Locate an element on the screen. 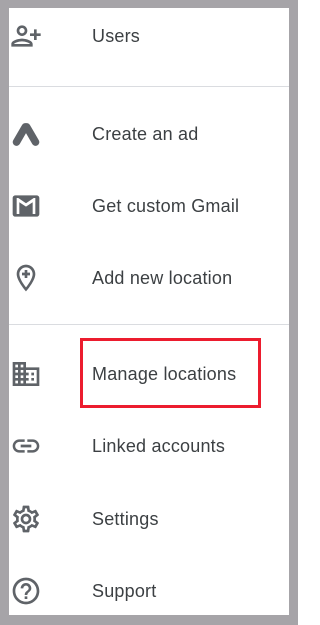  gear-icon is located at coordinates (26, 519).